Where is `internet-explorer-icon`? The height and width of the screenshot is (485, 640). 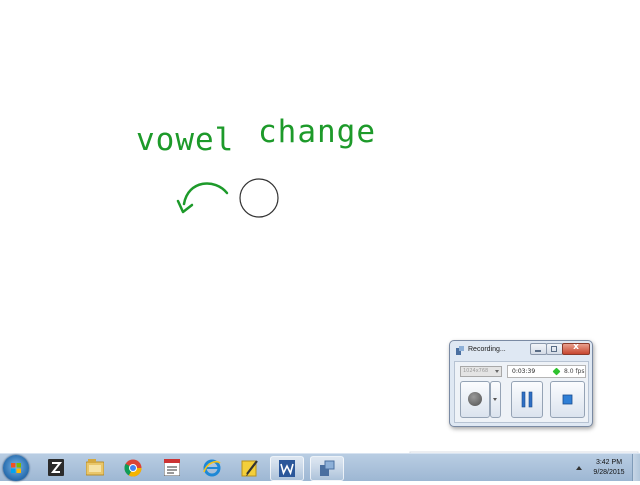 internet-explorer-icon is located at coordinates (212, 468).